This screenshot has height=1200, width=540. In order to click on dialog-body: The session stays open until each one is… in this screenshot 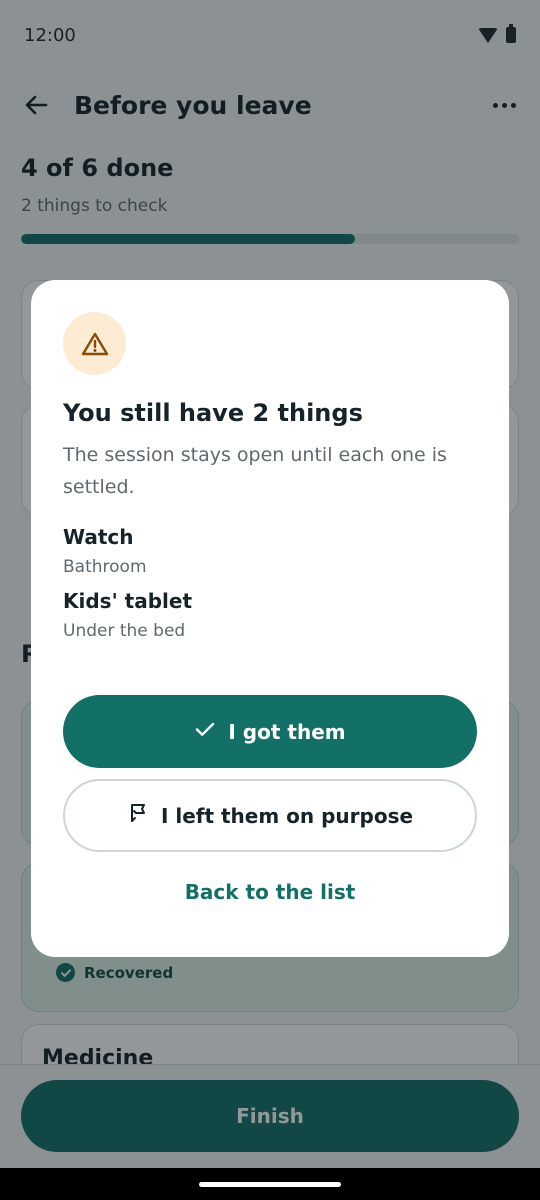, I will do `click(255, 471)`.